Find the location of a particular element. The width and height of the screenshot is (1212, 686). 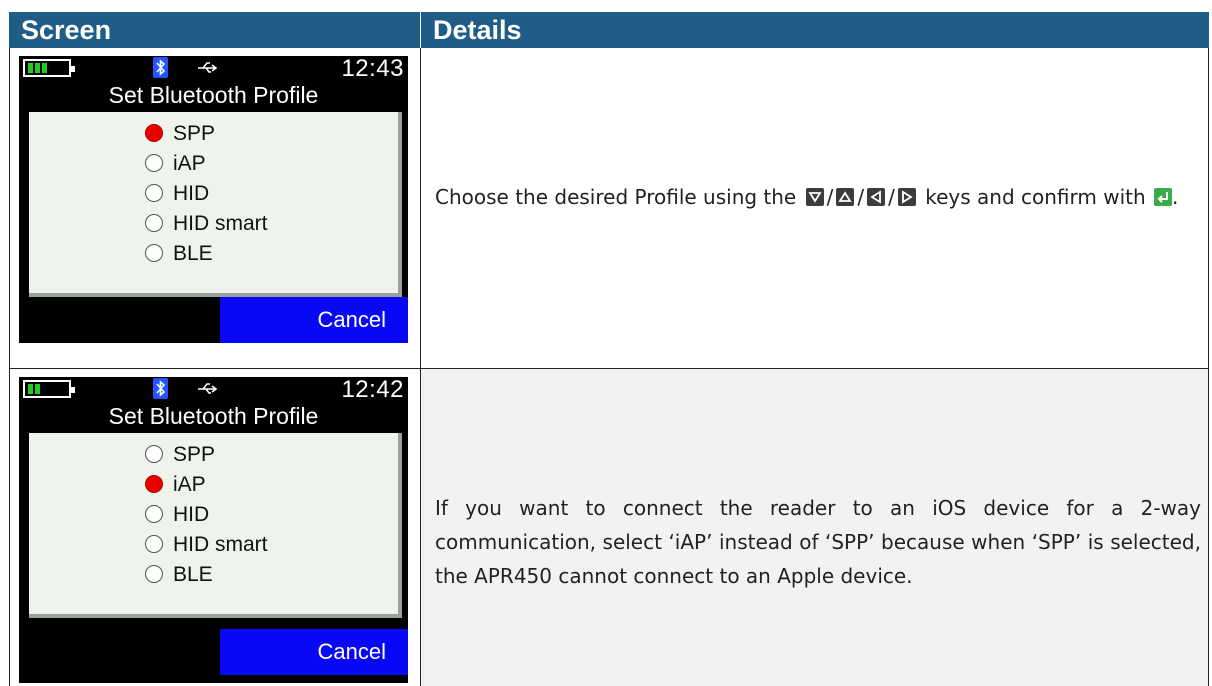

header-details: Details is located at coordinates (815, 30).